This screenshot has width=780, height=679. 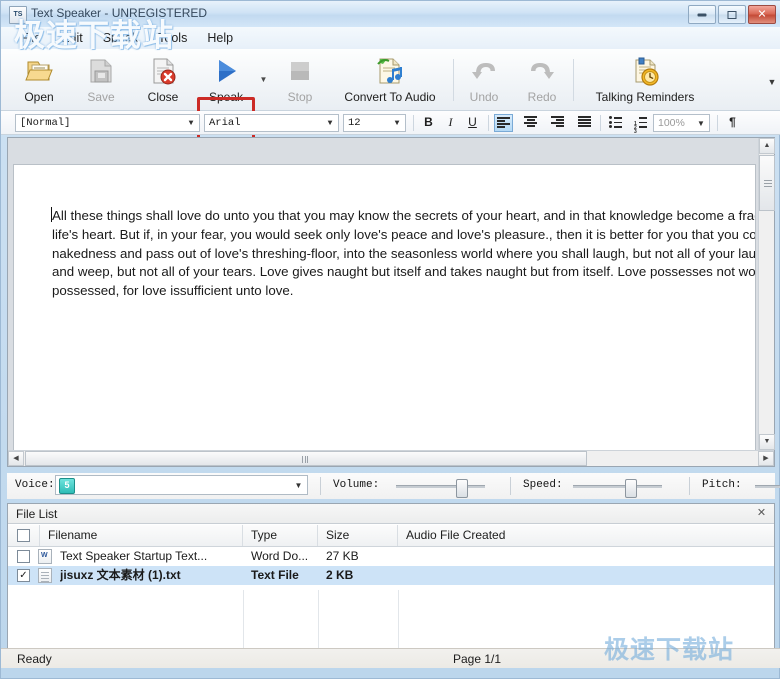 I want to click on file-list-close-icon: ✕, so click(x=761, y=513).